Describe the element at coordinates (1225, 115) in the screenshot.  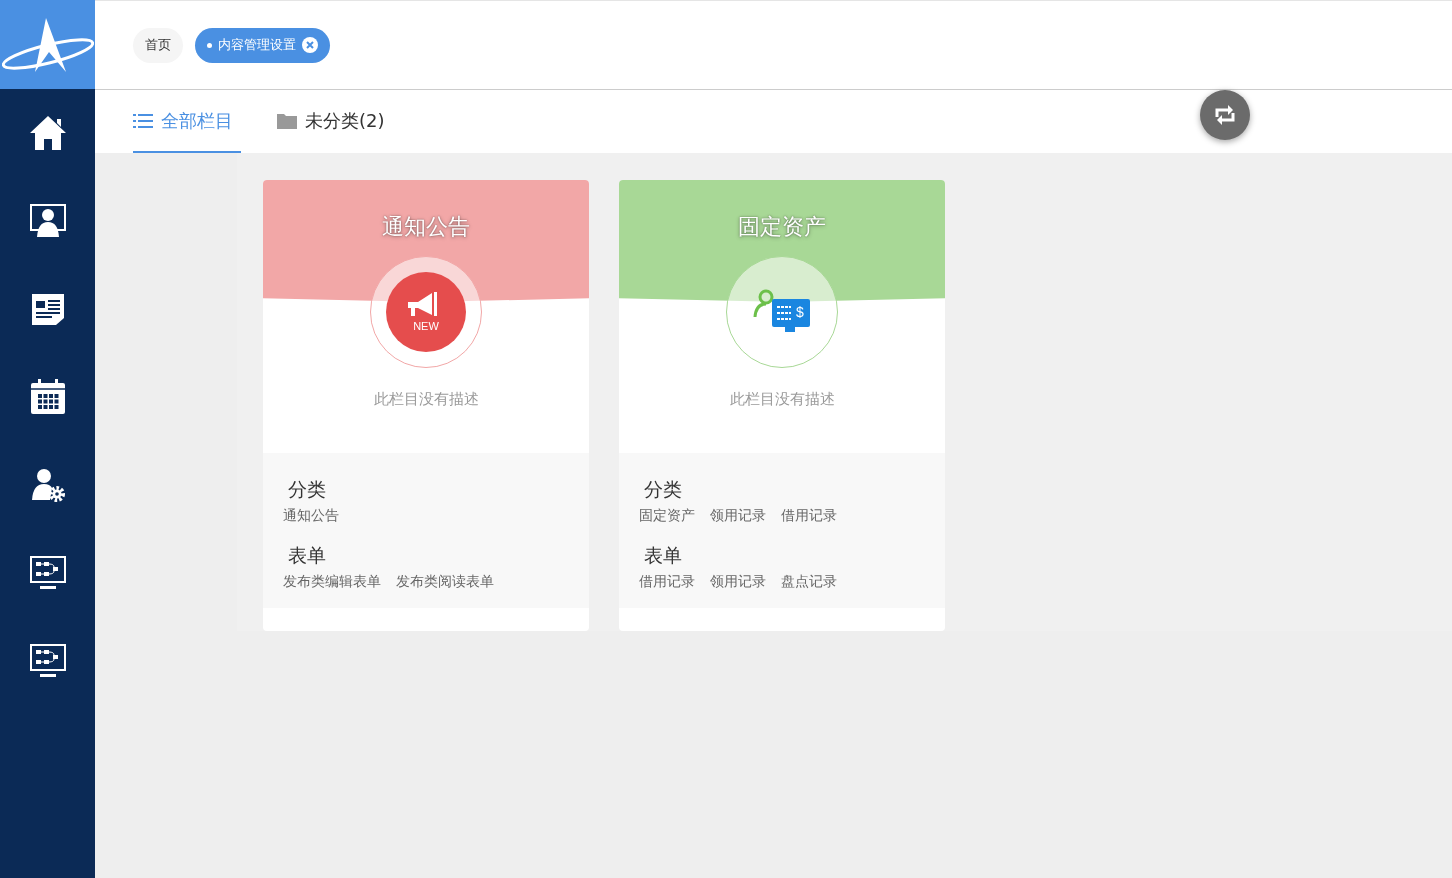
I see `refresh-button` at that location.